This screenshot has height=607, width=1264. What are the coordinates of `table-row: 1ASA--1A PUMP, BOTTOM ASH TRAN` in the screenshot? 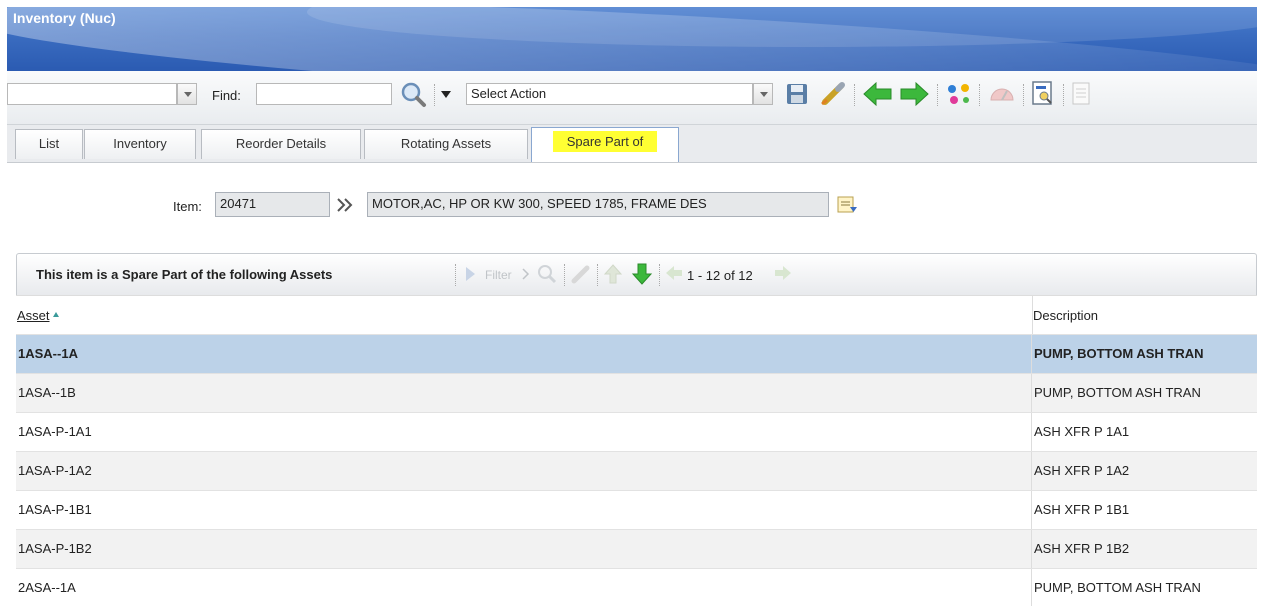 It's located at (636, 353).